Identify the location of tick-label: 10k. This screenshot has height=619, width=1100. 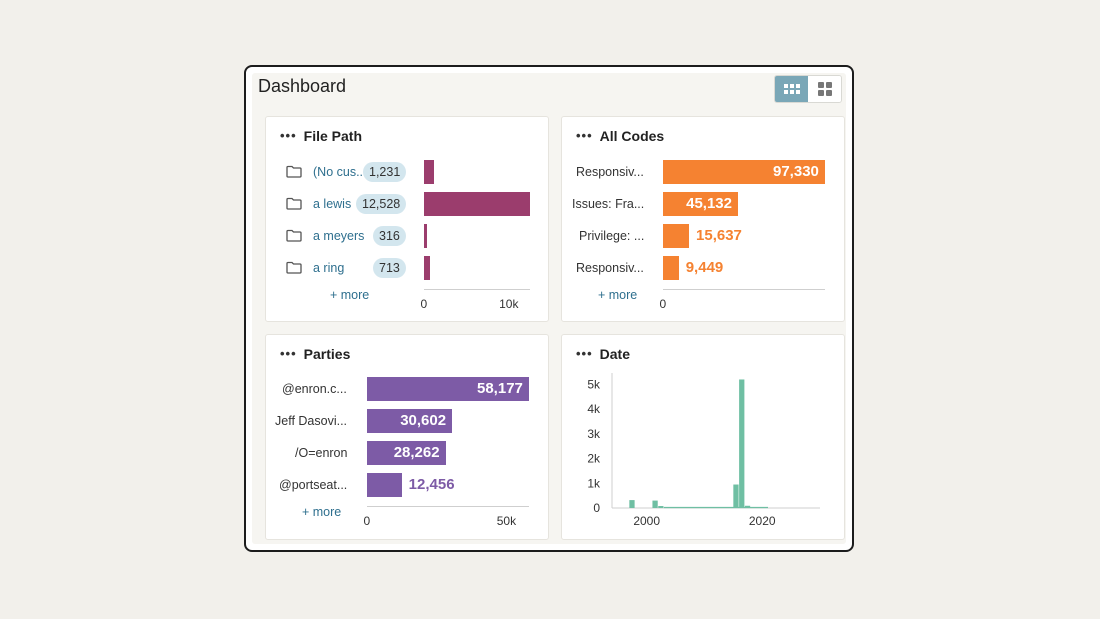
(509, 304).